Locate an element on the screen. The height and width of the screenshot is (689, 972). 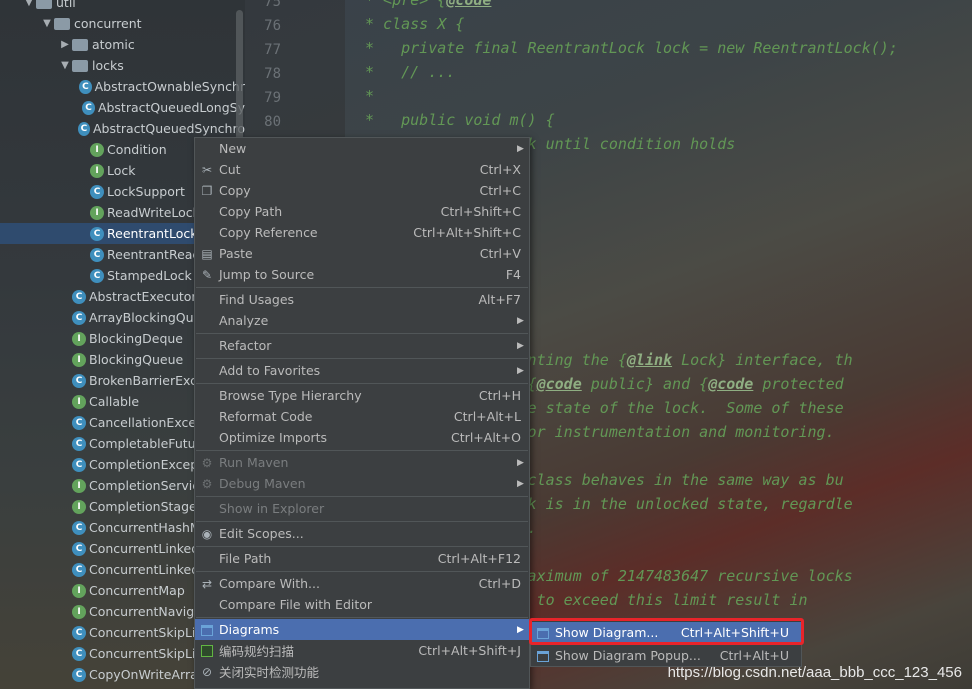
collapse-arrow-icon: ▶ is located at coordinates (65, 44).